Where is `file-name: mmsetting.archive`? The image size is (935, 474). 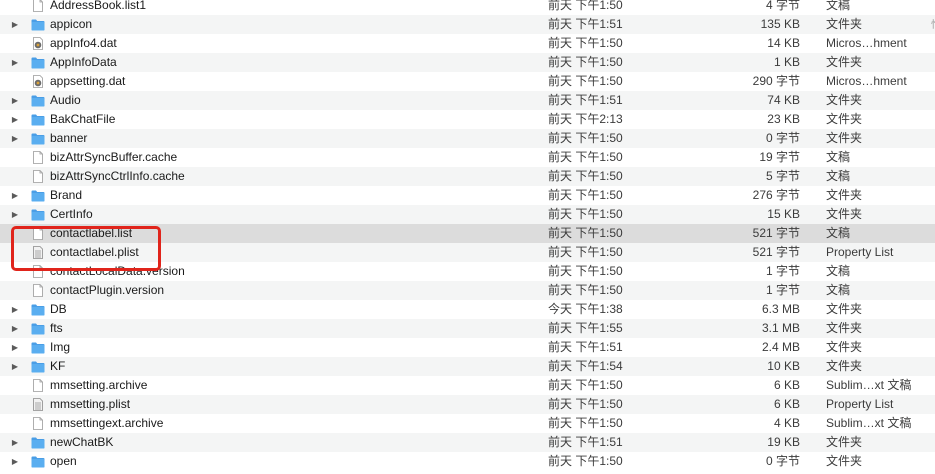 file-name: mmsetting.archive is located at coordinates (99, 385).